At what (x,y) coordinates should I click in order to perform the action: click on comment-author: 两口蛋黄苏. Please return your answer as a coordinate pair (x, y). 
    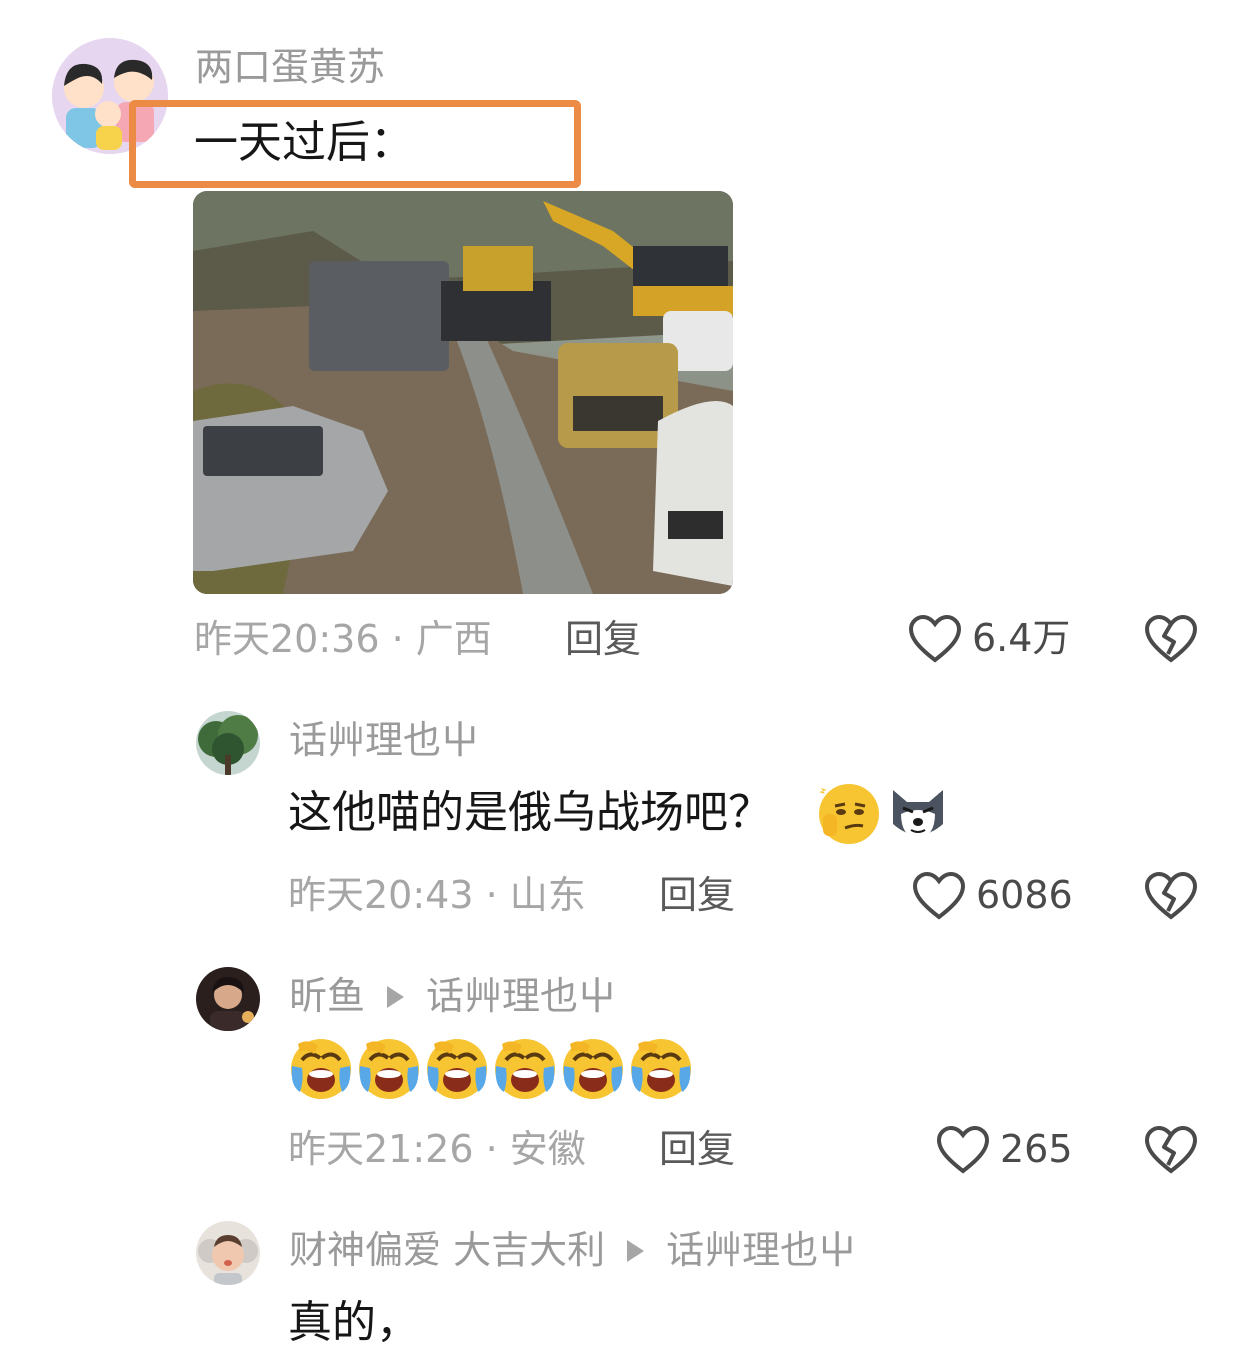
    Looking at the image, I should click on (290, 67).